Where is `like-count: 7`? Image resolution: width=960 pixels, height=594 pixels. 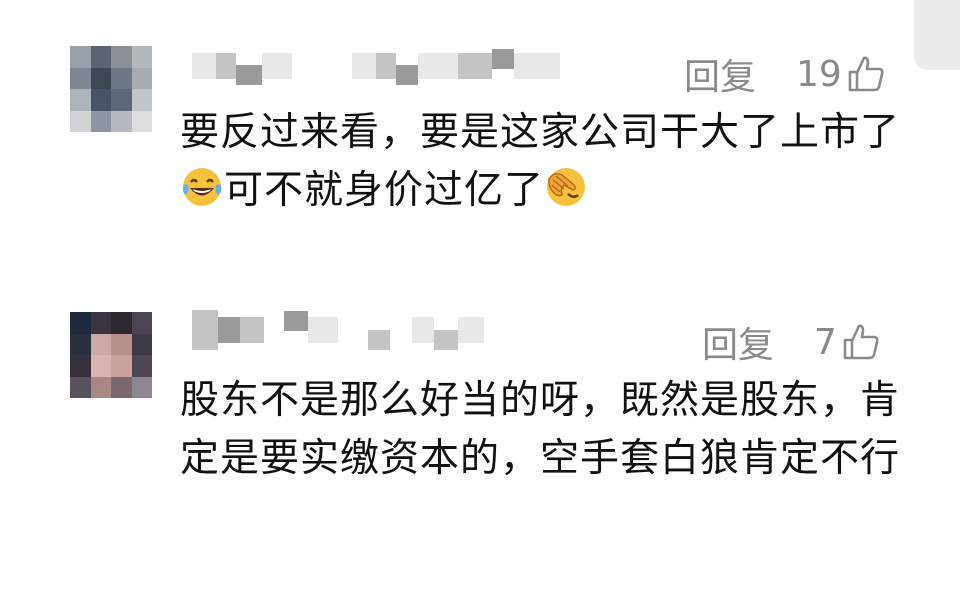 like-count: 7 is located at coordinates (825, 342).